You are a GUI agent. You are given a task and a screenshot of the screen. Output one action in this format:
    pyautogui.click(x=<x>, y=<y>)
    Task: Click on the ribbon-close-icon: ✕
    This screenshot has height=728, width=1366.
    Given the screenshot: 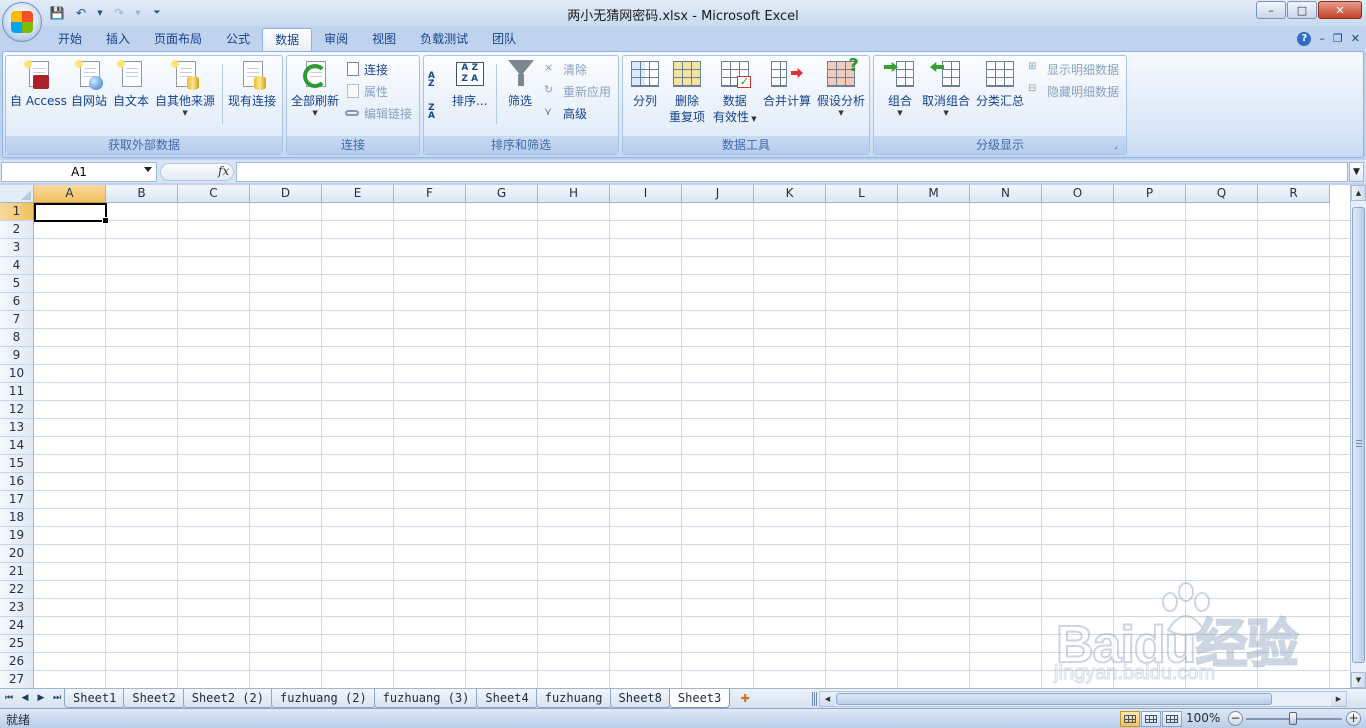 What is the action you would take?
    pyautogui.click(x=1355, y=39)
    